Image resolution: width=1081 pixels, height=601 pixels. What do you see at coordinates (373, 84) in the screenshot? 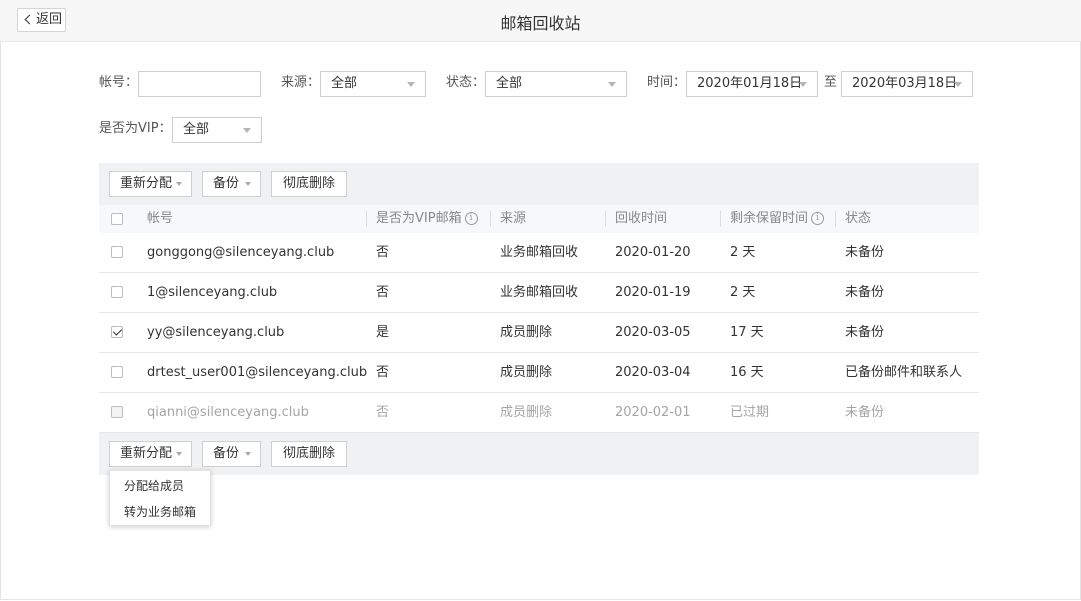
I see `source-filter-select: 全部` at bounding box center [373, 84].